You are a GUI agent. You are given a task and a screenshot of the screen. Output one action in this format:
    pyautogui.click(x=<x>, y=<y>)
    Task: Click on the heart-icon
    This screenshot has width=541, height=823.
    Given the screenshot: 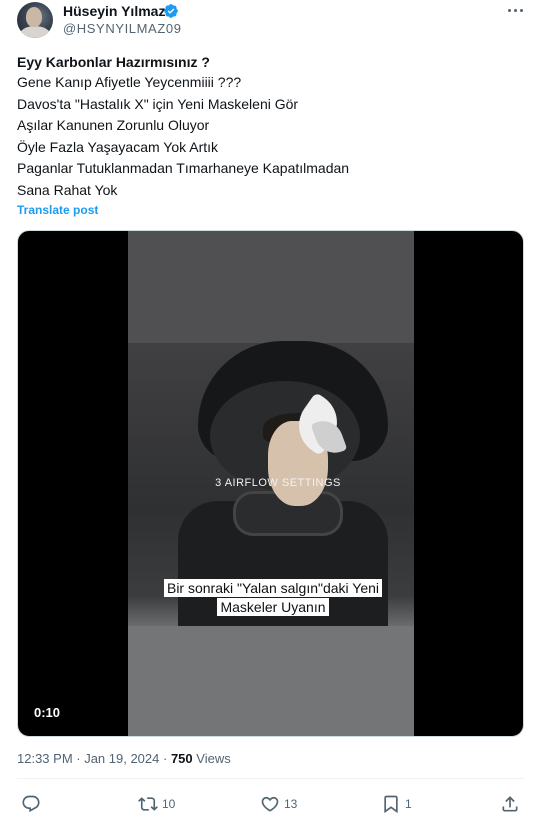 What is the action you would take?
    pyautogui.click(x=270, y=804)
    